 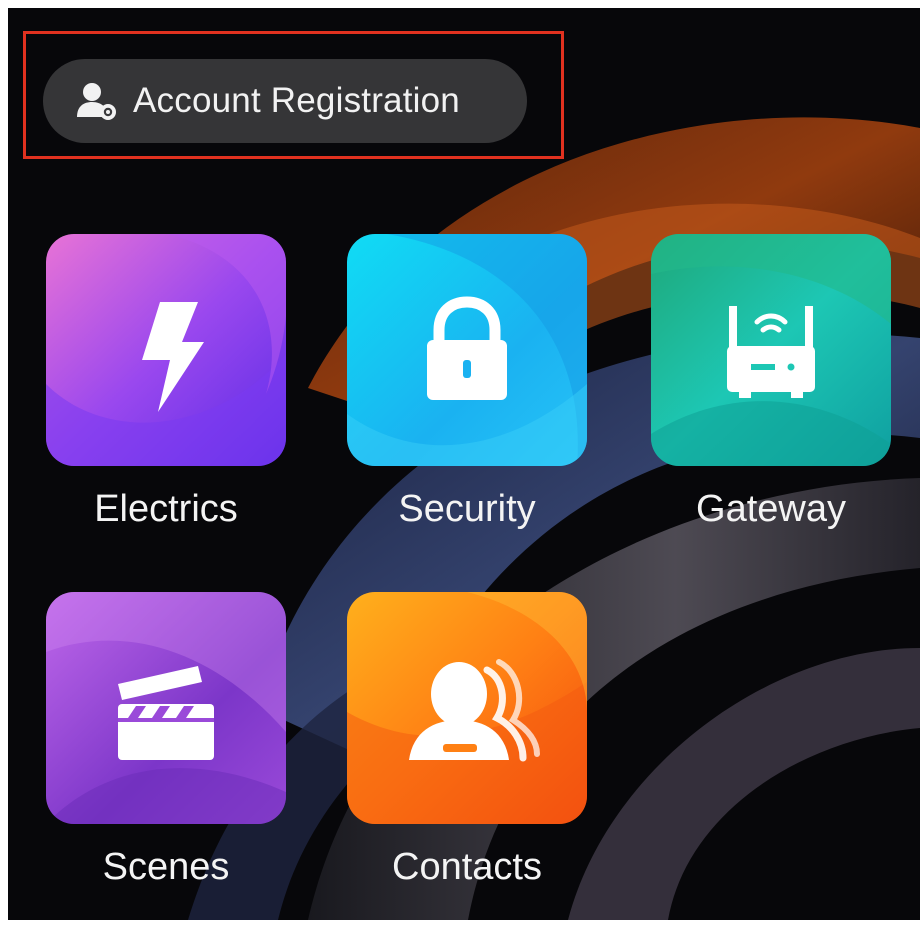 I want to click on padlock-icon, so click(x=467, y=348).